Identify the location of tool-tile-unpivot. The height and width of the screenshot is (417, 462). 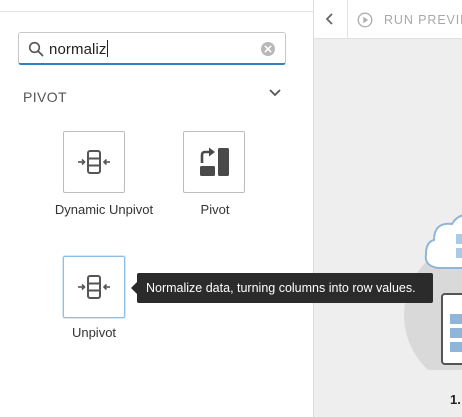
(94, 287).